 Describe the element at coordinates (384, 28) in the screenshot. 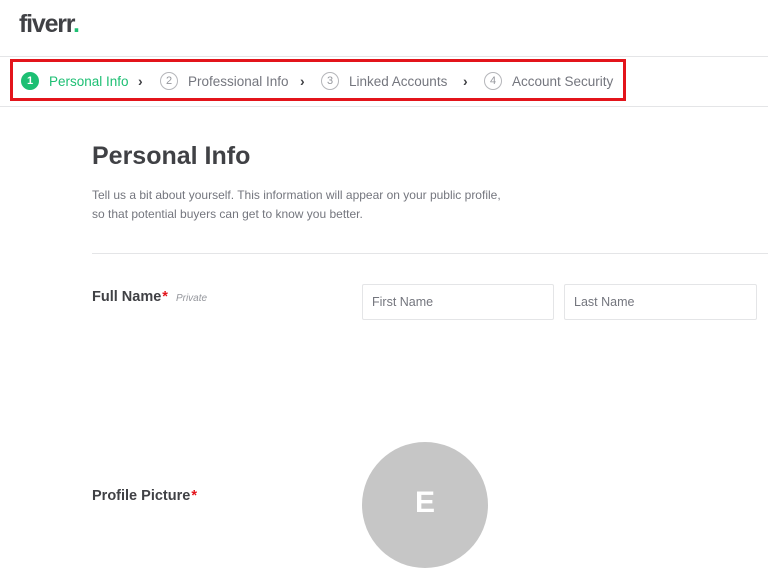

I see `top-header: fiverr.` at that location.